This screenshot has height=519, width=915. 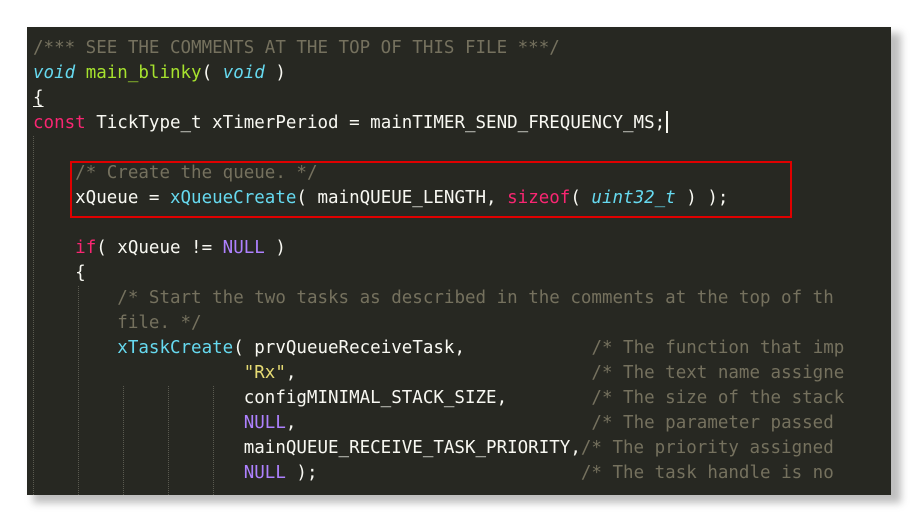 I want to click on code-token: /* The function that imp, so click(x=718, y=348).